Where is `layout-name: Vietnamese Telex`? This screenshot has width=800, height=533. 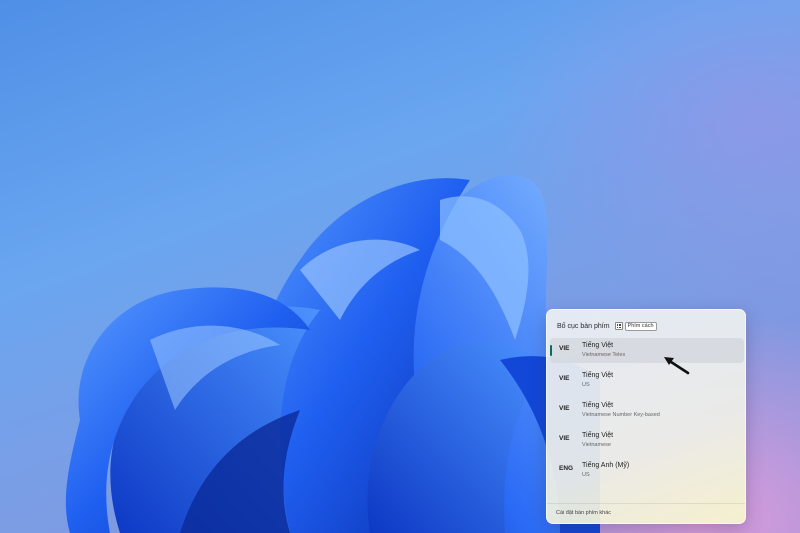
layout-name: Vietnamese Telex is located at coordinates (604, 355).